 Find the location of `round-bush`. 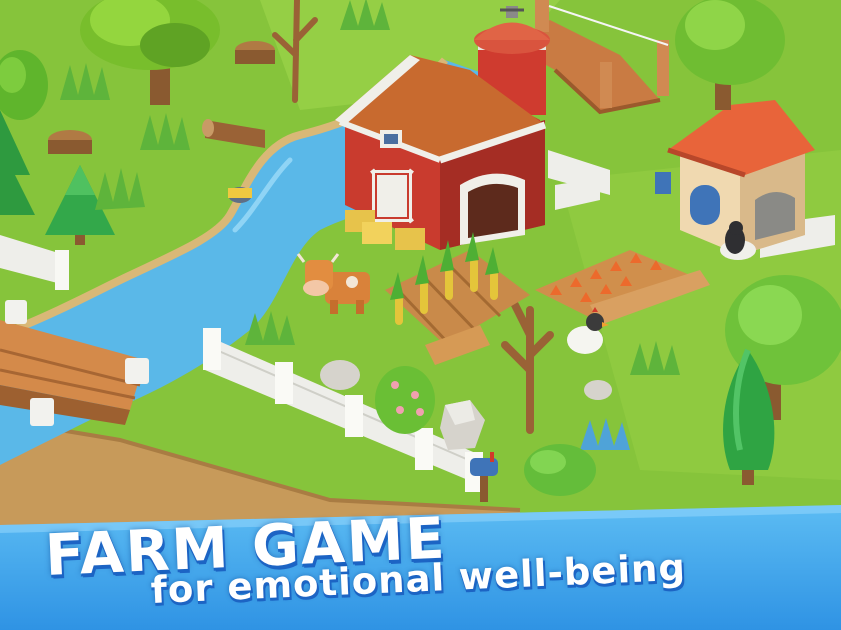

round-bush is located at coordinates (560, 470).